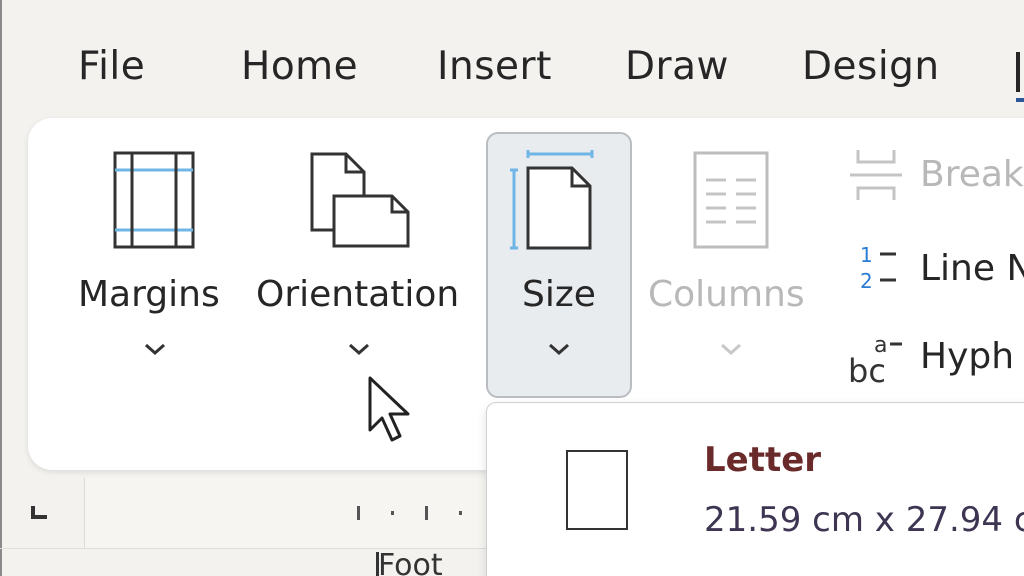  What do you see at coordinates (878, 268) in the screenshot?
I see `line-numbers-icon: 1 2` at bounding box center [878, 268].